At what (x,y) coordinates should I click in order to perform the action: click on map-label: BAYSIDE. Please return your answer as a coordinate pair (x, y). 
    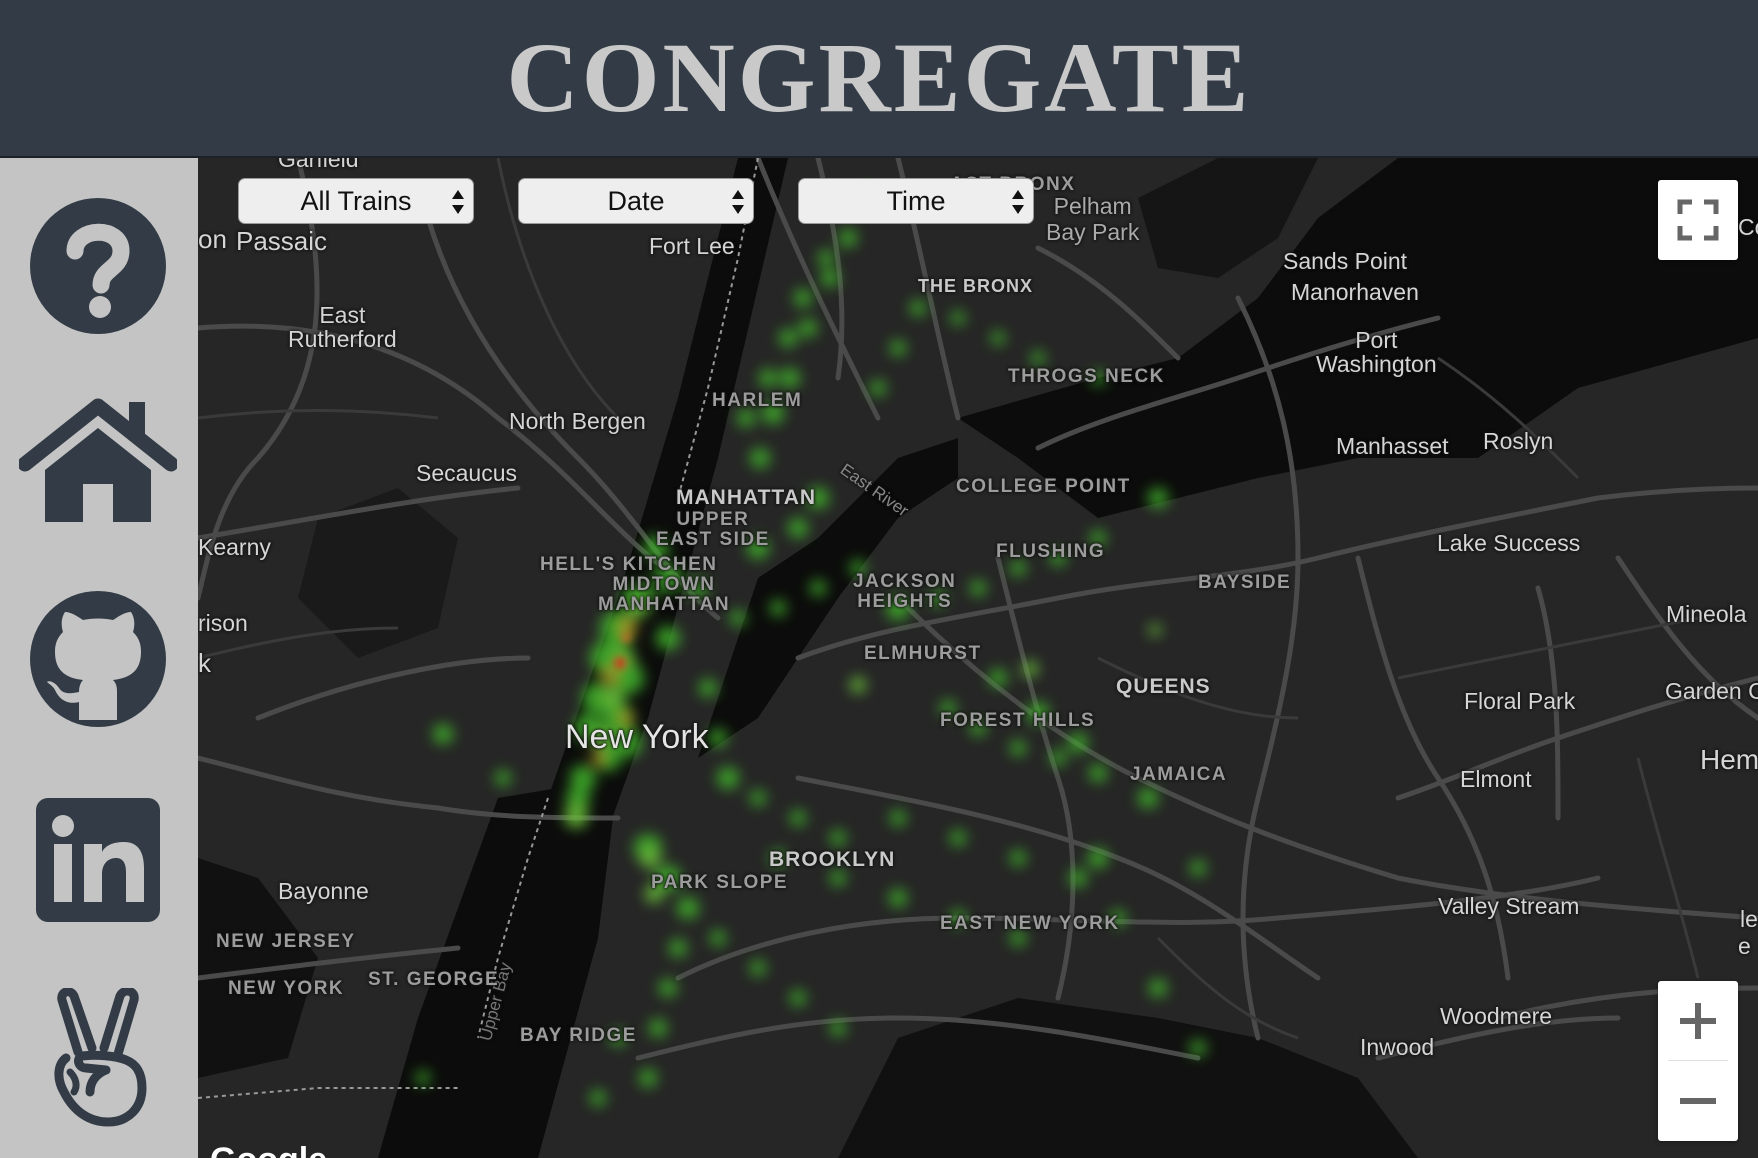
    Looking at the image, I should click on (1245, 582).